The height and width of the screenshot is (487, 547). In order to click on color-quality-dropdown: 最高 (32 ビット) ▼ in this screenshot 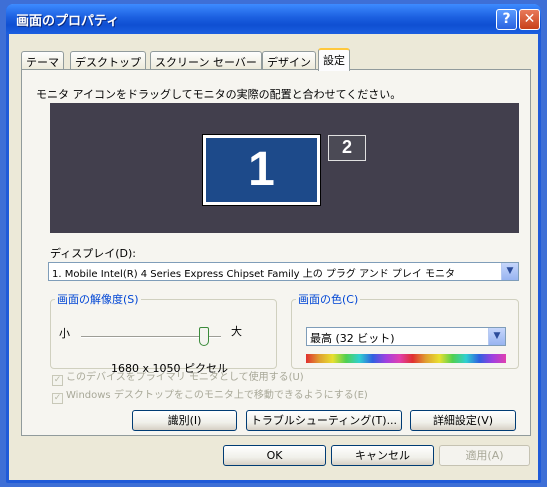, I will do `click(406, 336)`.